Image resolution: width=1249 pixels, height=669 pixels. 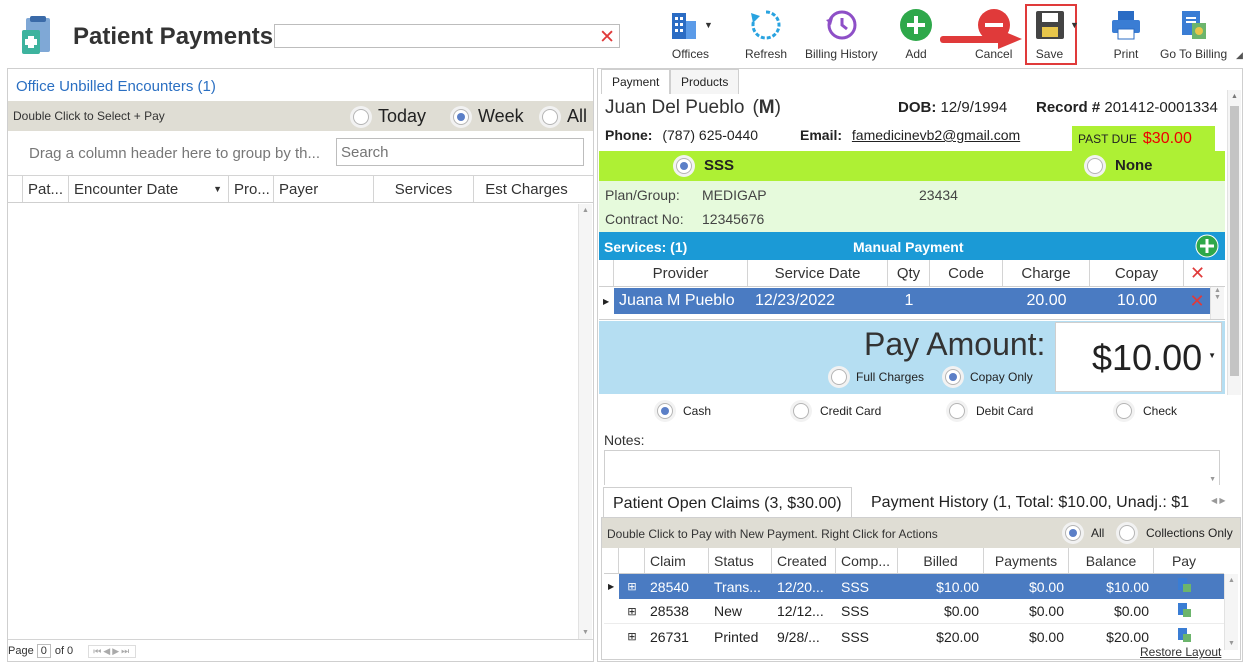 I want to click on patient-sex-value: M, so click(x=766, y=107).